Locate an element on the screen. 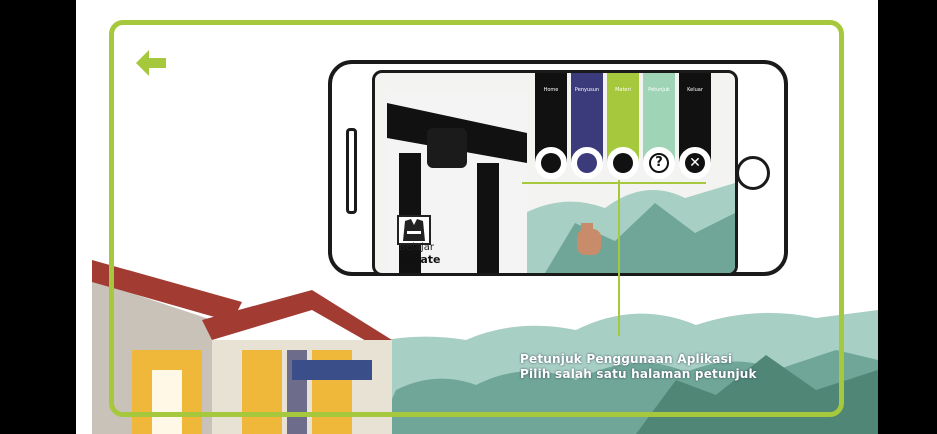  fist-image is located at coordinates (589, 239).